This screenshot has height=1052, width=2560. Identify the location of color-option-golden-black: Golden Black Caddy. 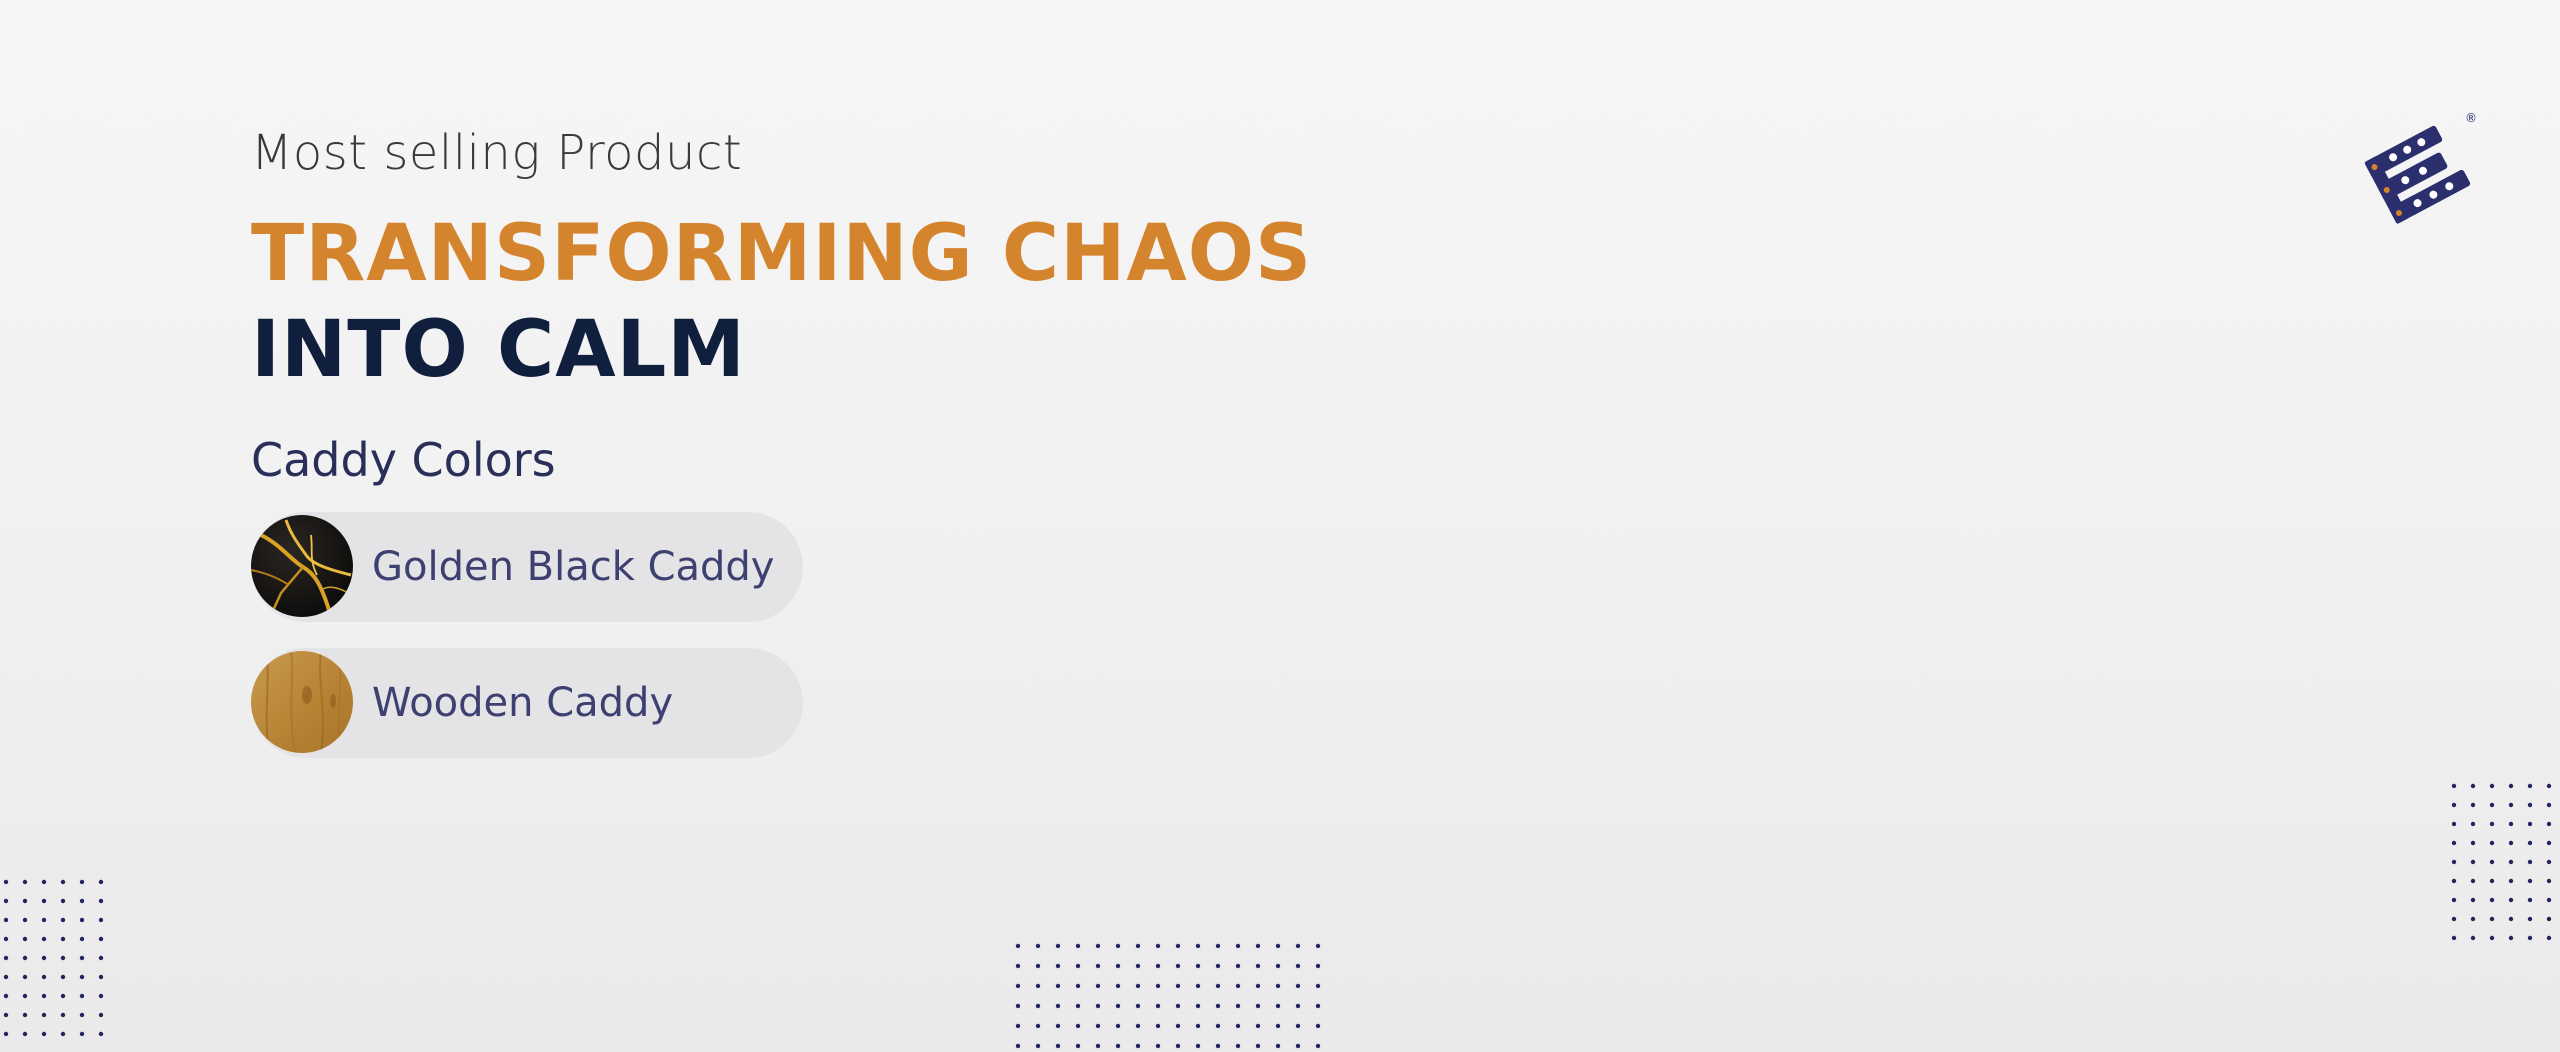
(527, 567).